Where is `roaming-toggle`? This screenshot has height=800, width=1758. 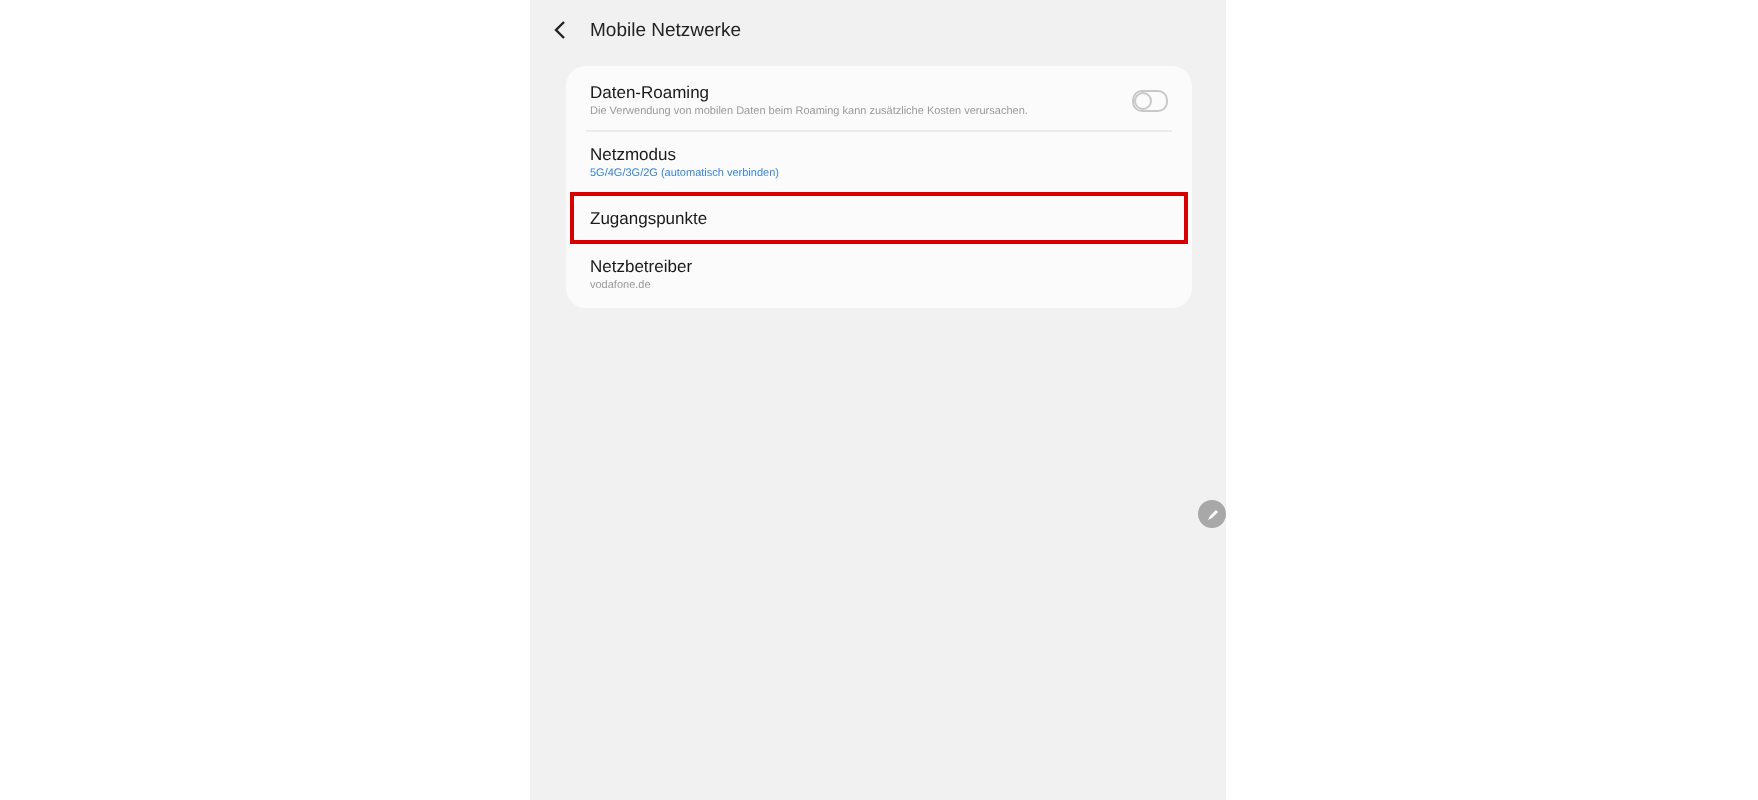 roaming-toggle is located at coordinates (1150, 100).